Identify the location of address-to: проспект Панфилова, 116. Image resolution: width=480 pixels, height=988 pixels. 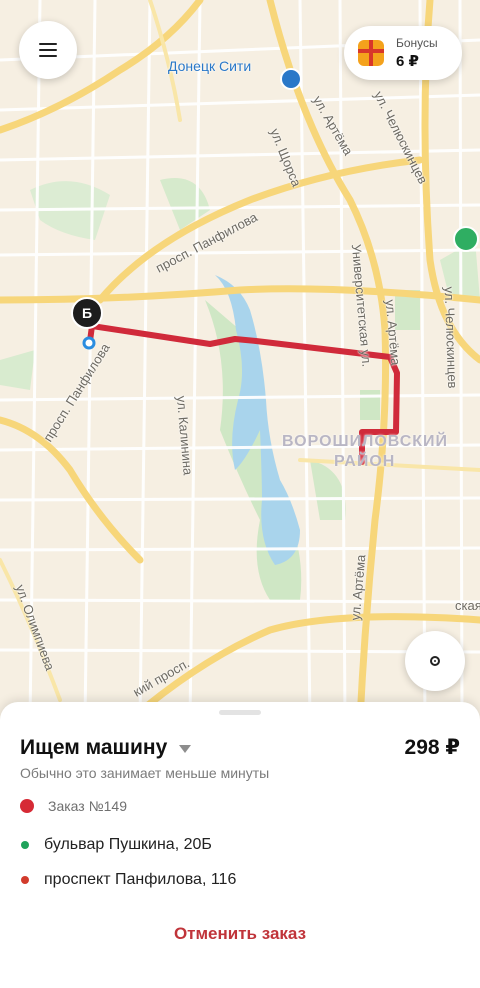
(128, 880).